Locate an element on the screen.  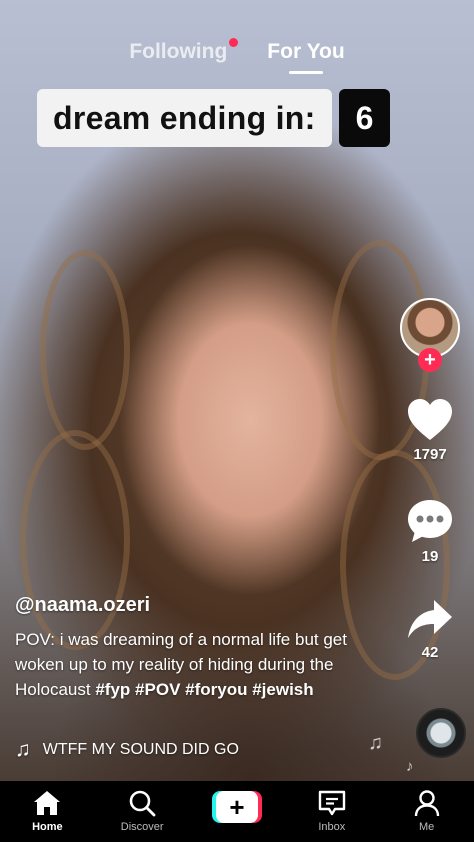
hashtag-jewish: #jewish is located at coordinates (282, 689).